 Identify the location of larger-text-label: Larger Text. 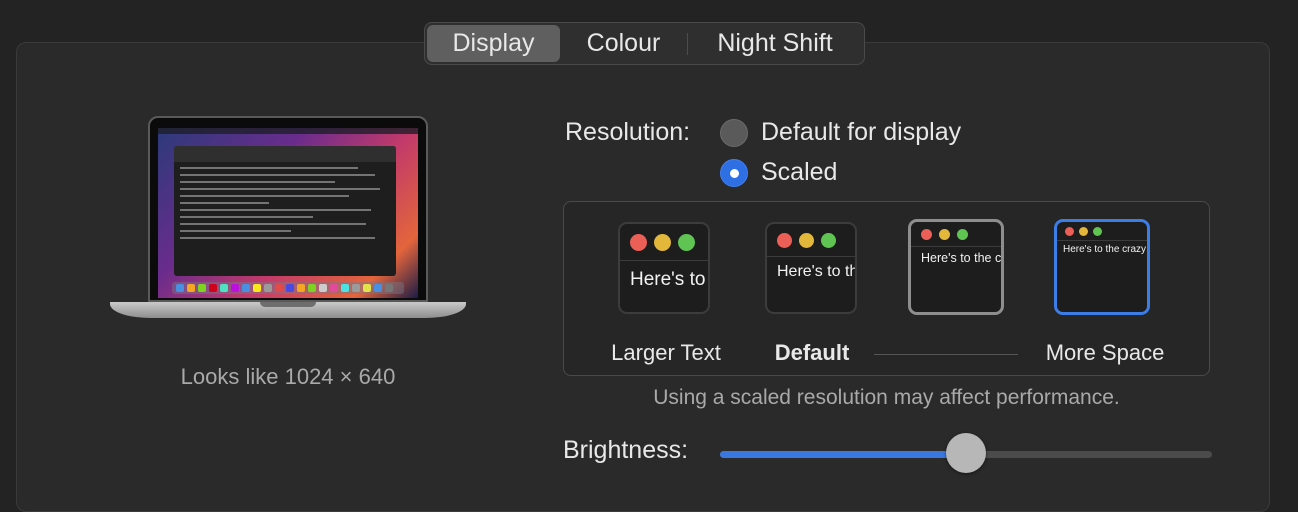
(666, 352).